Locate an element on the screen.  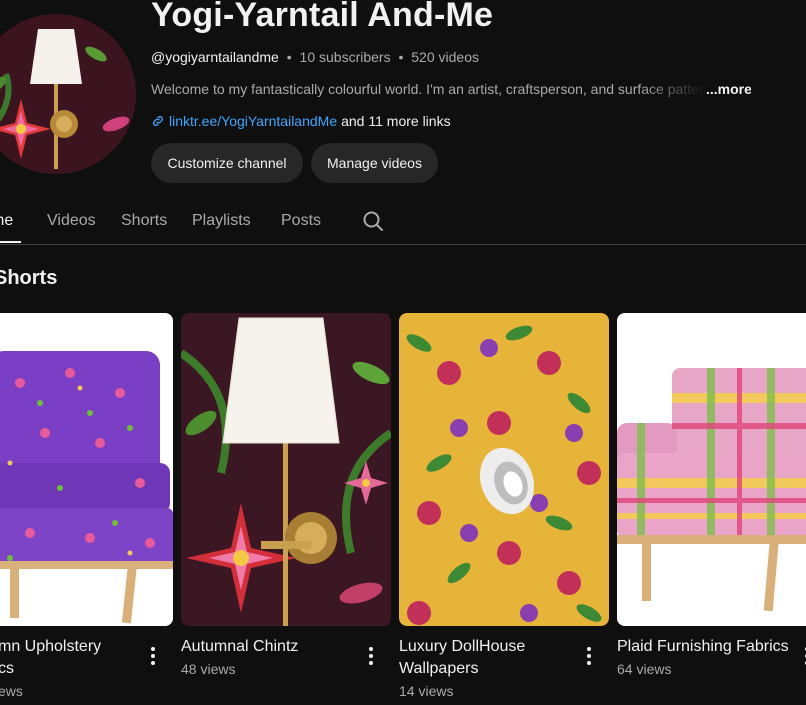
short-info: Autumnal Chintz 48 views is located at coordinates (268, 658).